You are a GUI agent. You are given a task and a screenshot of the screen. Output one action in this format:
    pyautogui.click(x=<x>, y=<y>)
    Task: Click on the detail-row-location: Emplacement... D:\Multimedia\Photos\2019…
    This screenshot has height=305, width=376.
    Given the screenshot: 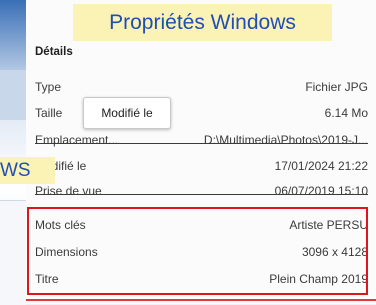 What is the action you would take?
    pyautogui.click(x=201, y=143)
    